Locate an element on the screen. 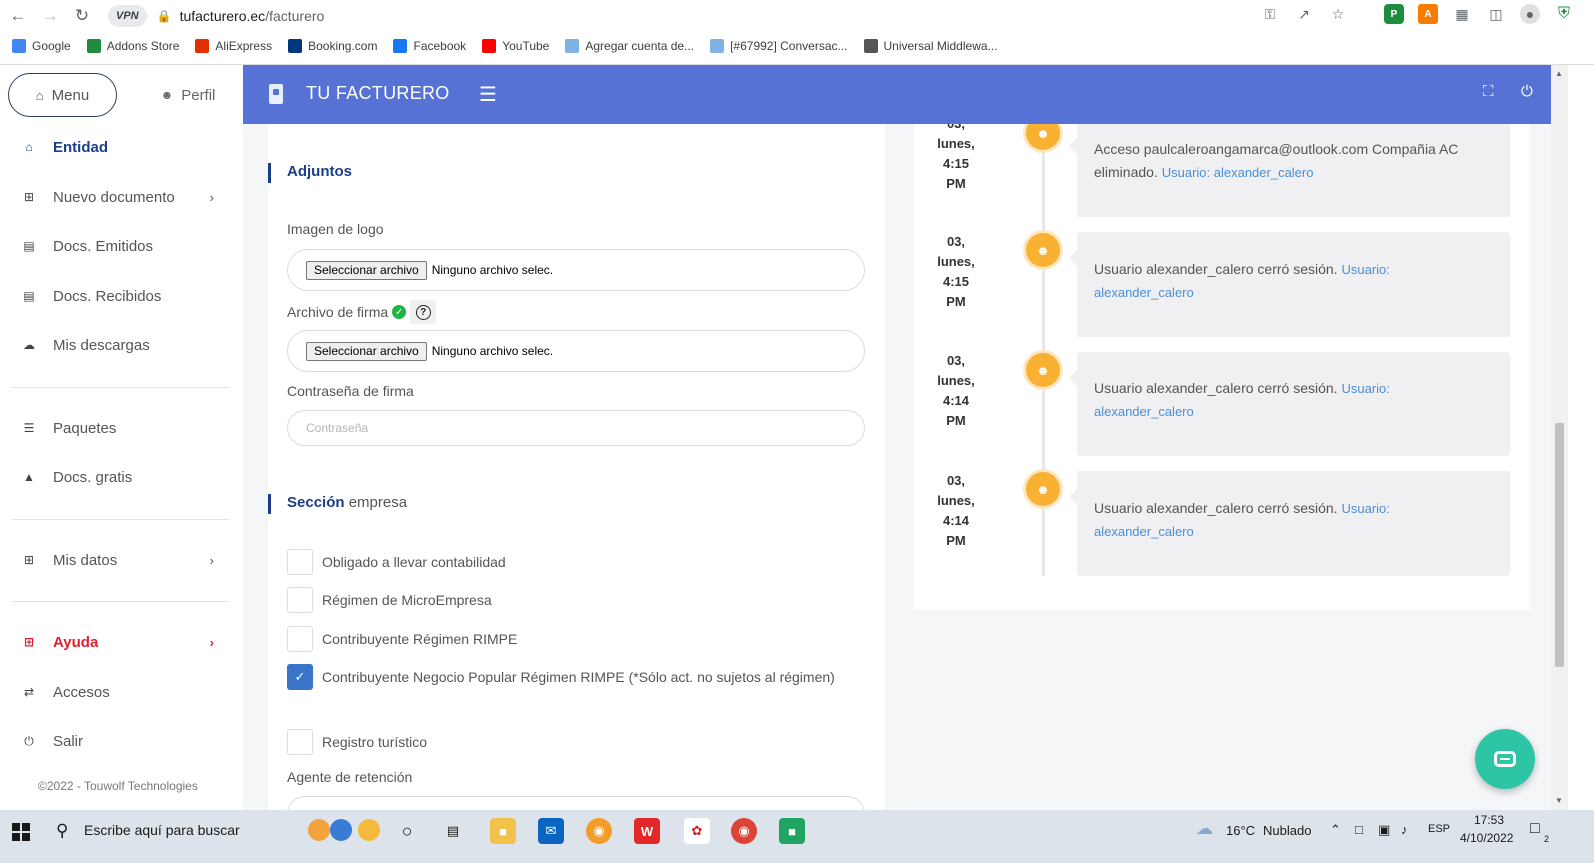  clock-date: 4/10/2022 is located at coordinates (1486, 838).